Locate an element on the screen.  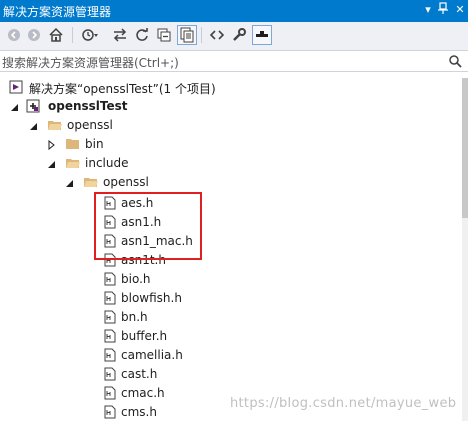
tree-row-file: buffer.h is located at coordinates (234, 336).